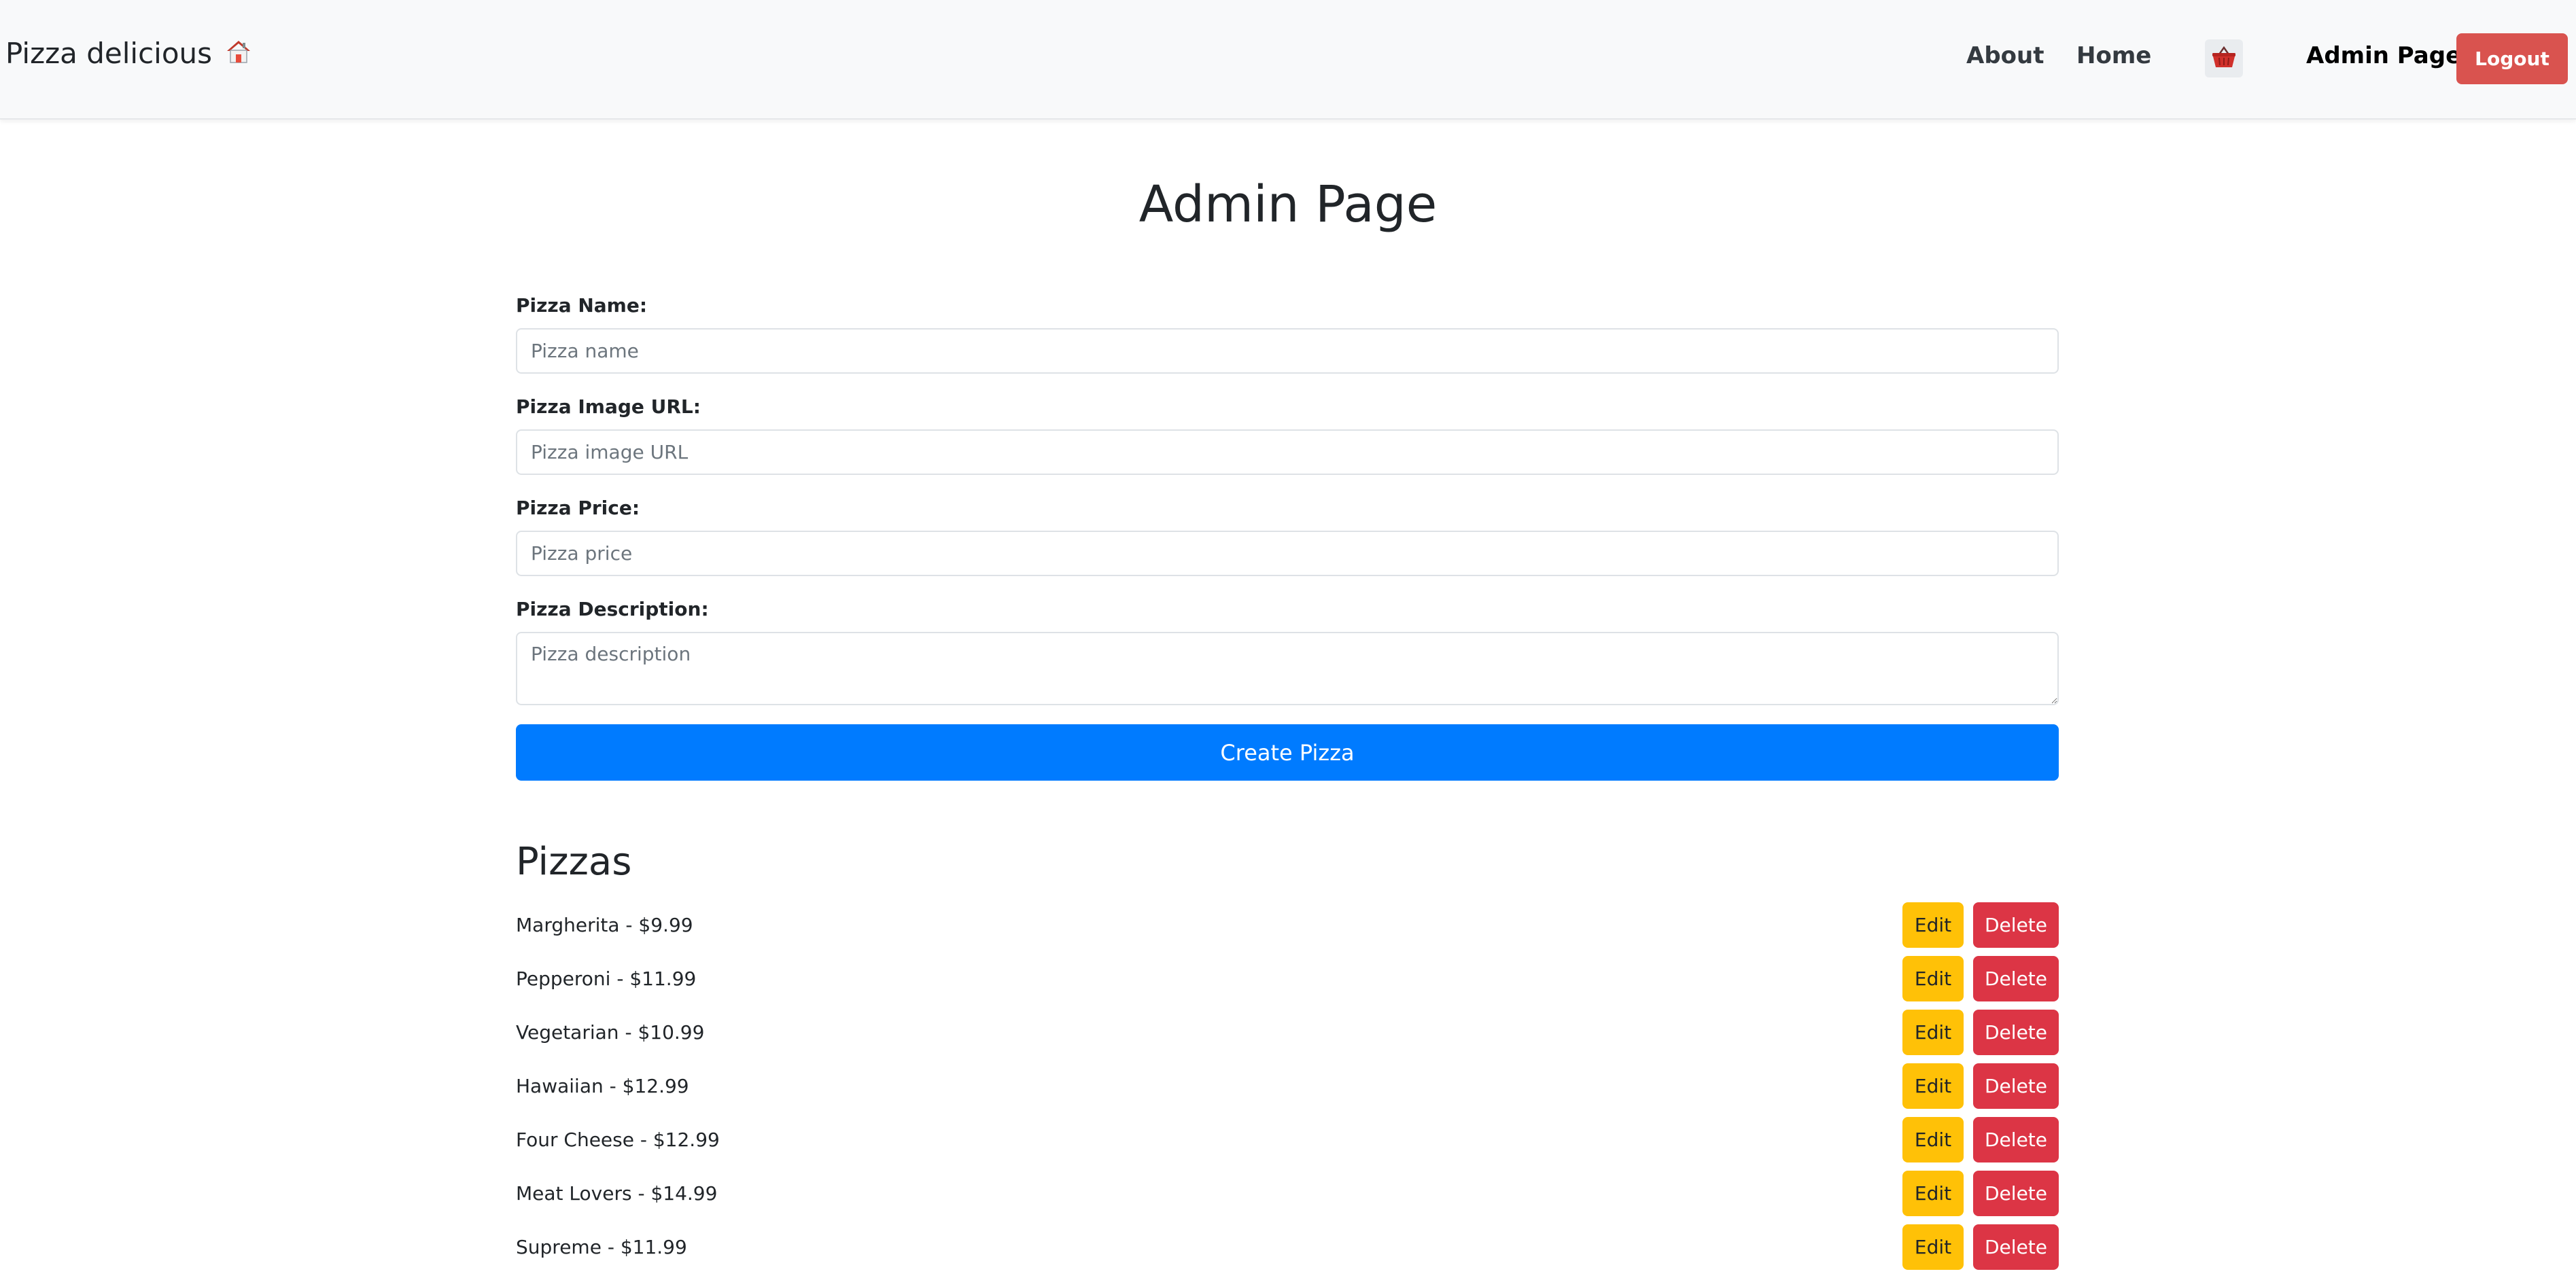  I want to click on brand-link: Pizza delicious, so click(128, 53).